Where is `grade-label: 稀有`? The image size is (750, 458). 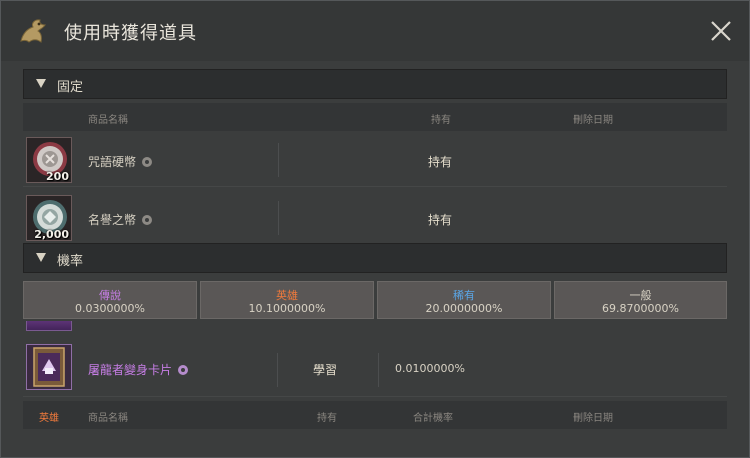 grade-label: 稀有 is located at coordinates (464, 295).